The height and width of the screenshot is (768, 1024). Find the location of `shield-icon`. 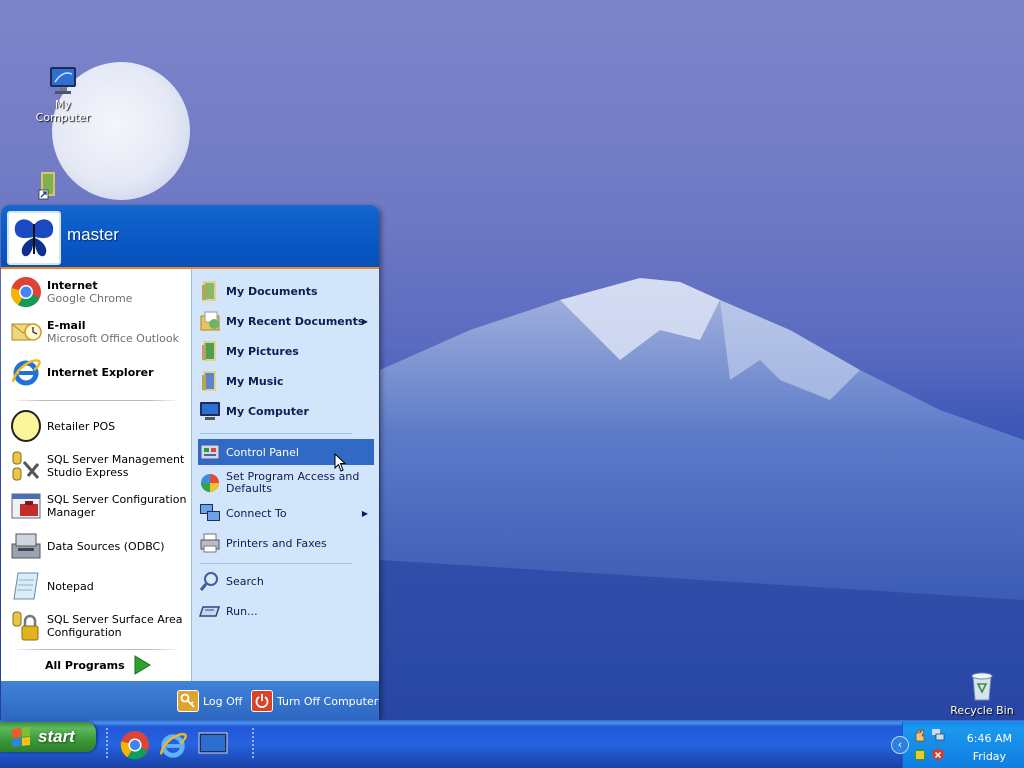

shield-icon is located at coordinates (920, 755).